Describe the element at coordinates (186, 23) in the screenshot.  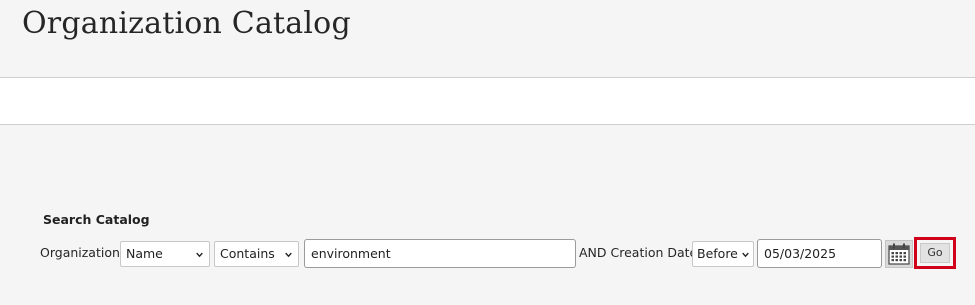
I see `page-title: Organization Catalog` at that location.